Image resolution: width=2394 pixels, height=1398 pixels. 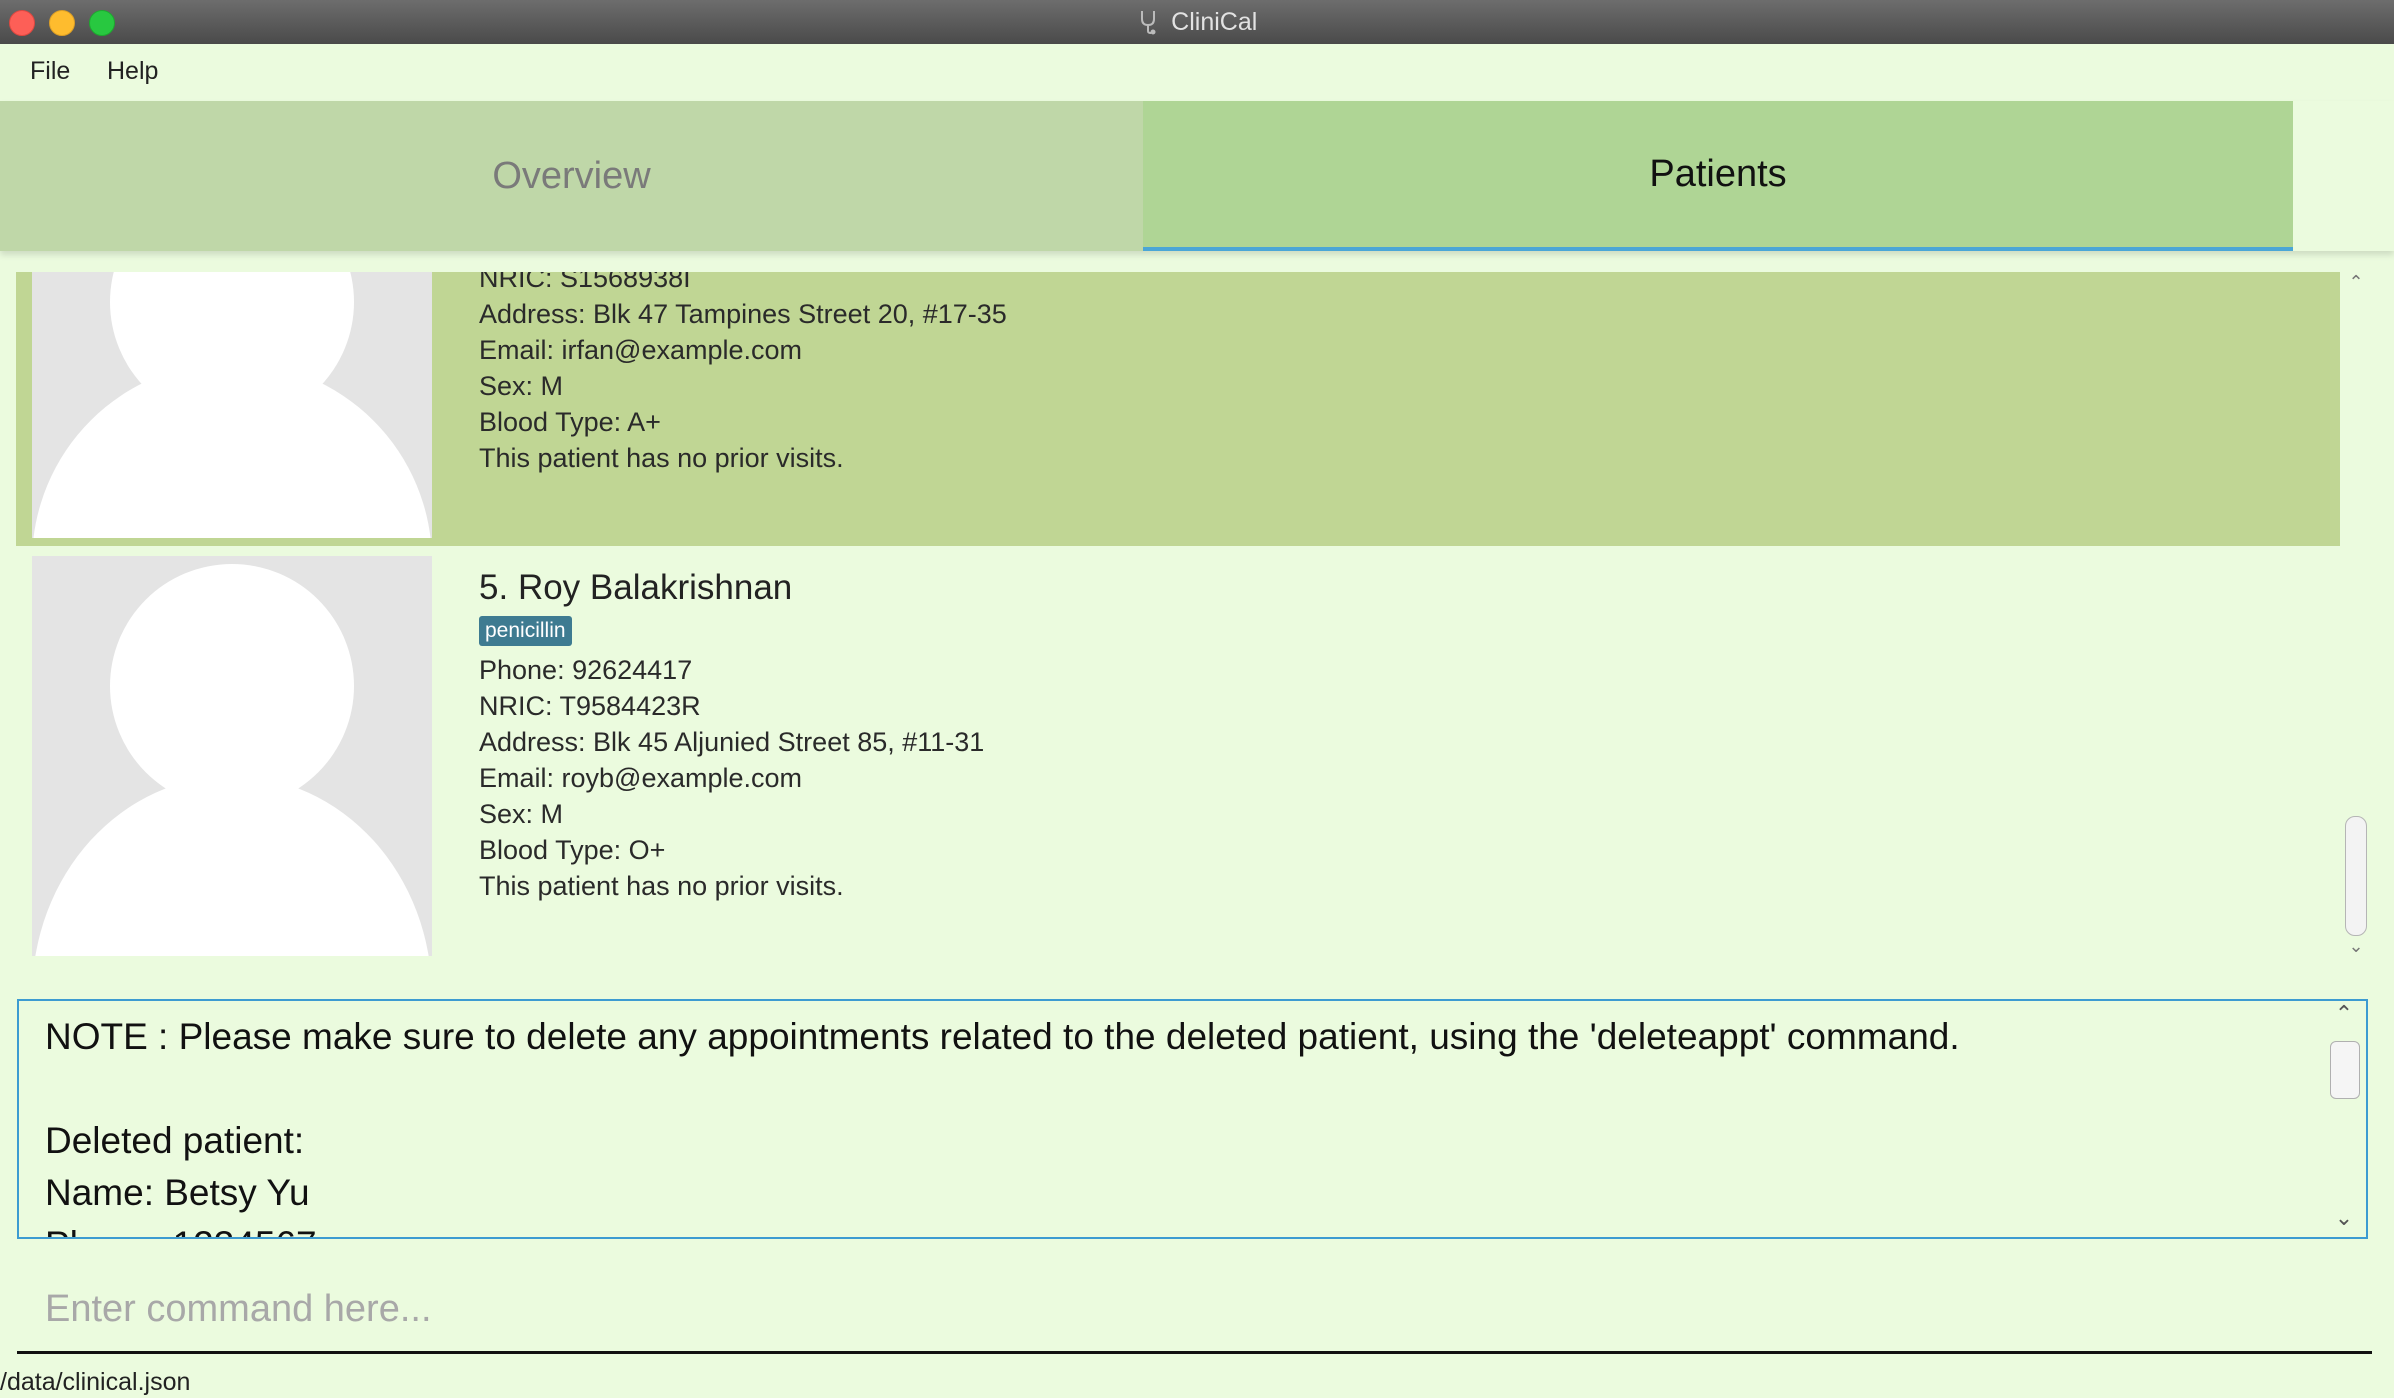 I want to click on allergy-tag: penicillin, so click(x=525, y=631).